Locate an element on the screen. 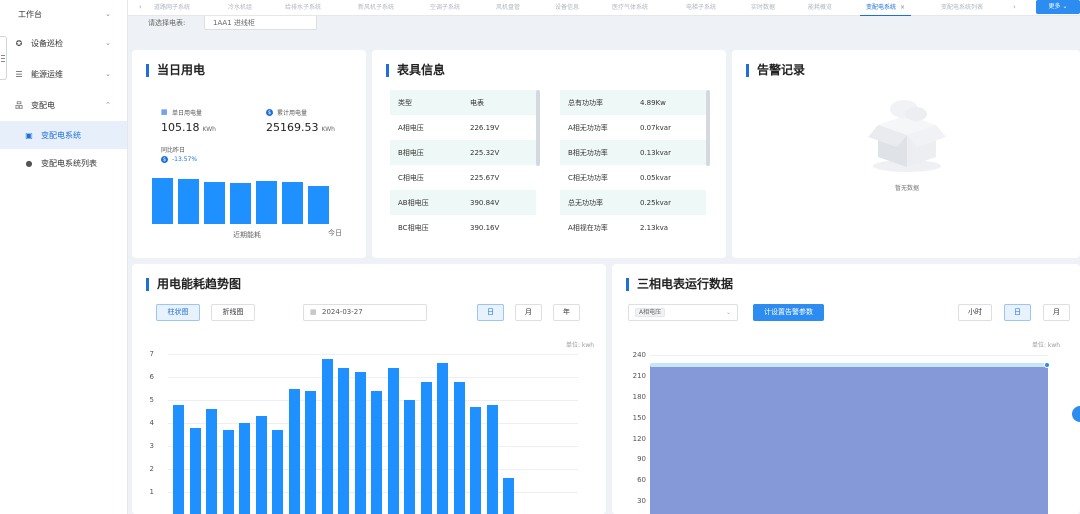  card-title: 用电能耗趋势图 is located at coordinates (193, 284).